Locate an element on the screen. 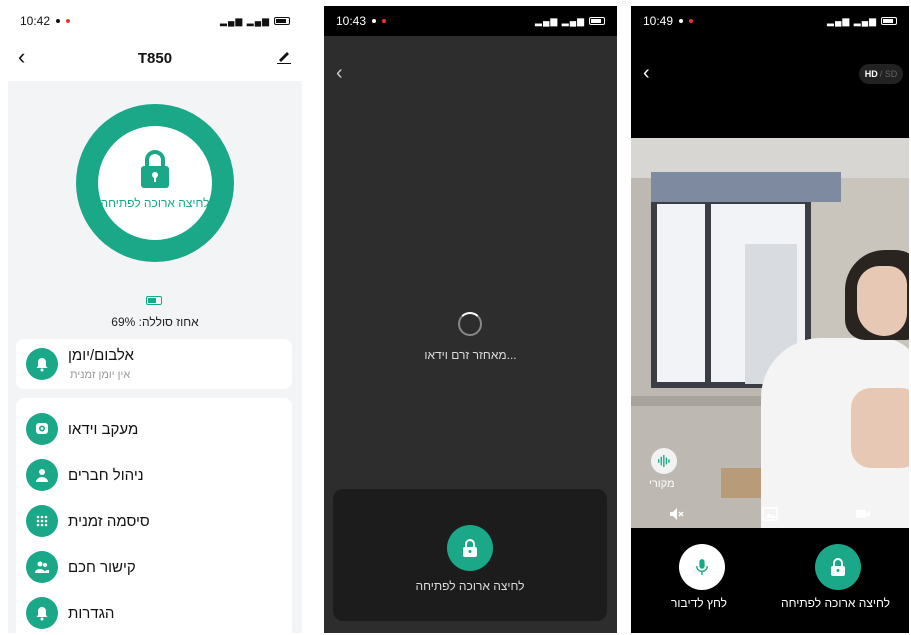  app-bar: ‹ T850 is located at coordinates (155, 58).